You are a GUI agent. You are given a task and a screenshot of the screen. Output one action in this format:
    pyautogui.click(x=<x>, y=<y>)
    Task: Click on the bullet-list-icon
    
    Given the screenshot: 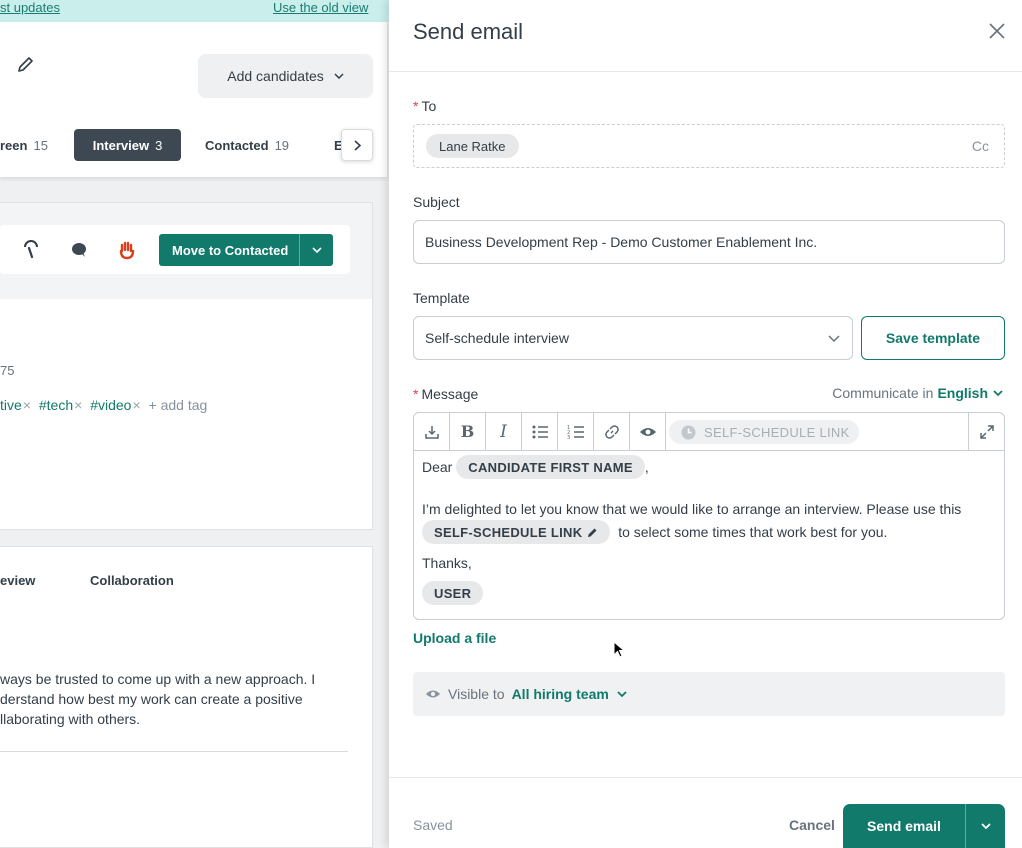 What is the action you would take?
    pyautogui.click(x=540, y=431)
    